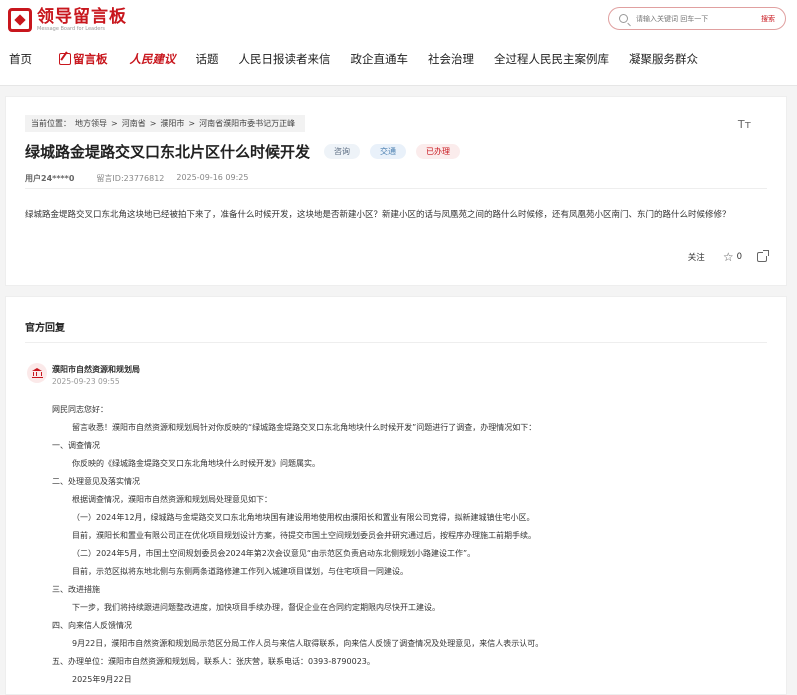 The width and height of the screenshot is (797, 695). Describe the element at coordinates (96, 481) in the screenshot. I see `reply-line: 二、处理意见及落实情况` at that location.